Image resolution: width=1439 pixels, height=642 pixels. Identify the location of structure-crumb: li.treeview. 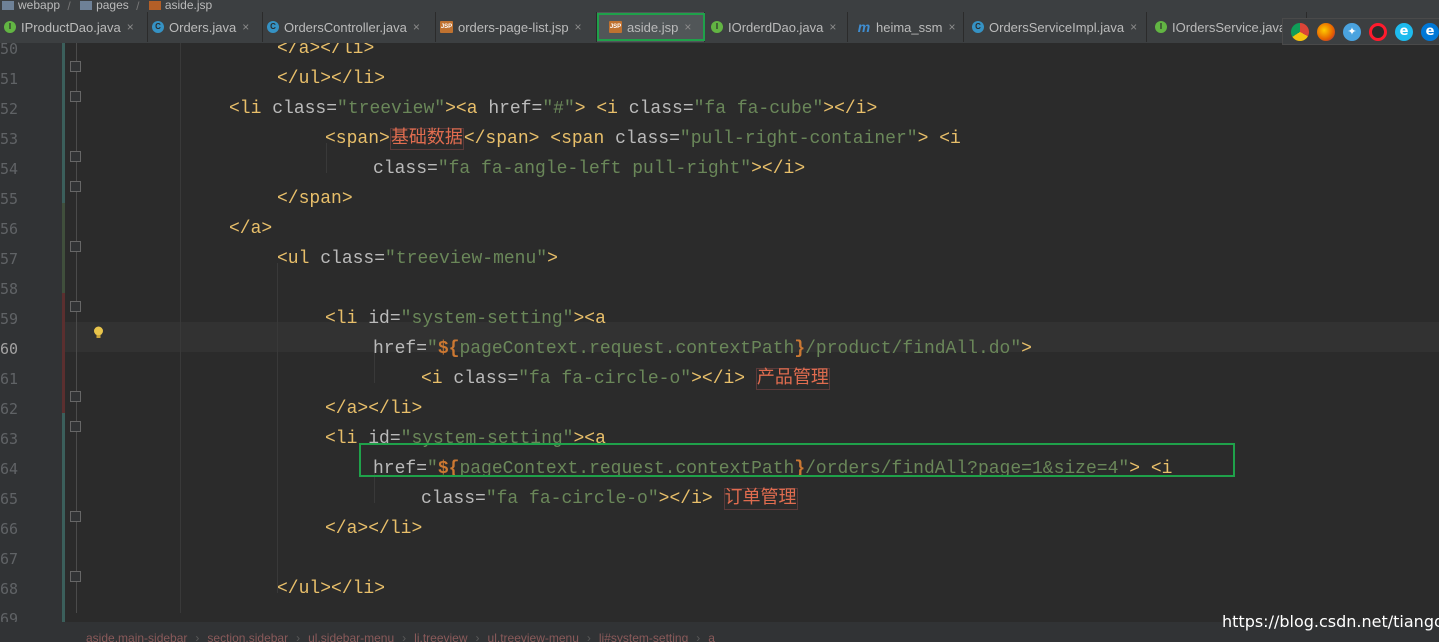
(440, 636).